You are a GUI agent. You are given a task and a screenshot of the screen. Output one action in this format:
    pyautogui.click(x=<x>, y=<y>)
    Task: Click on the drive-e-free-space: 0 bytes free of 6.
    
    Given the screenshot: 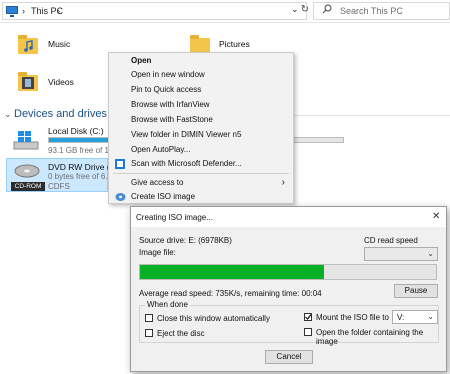 What is the action you would take?
    pyautogui.click(x=78, y=176)
    